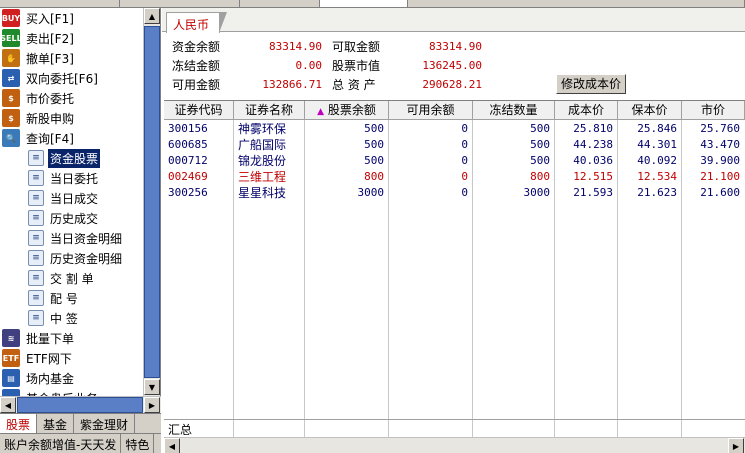  What do you see at coordinates (197, 22) in the screenshot?
I see `tab-rmb: 人民币` at bounding box center [197, 22].